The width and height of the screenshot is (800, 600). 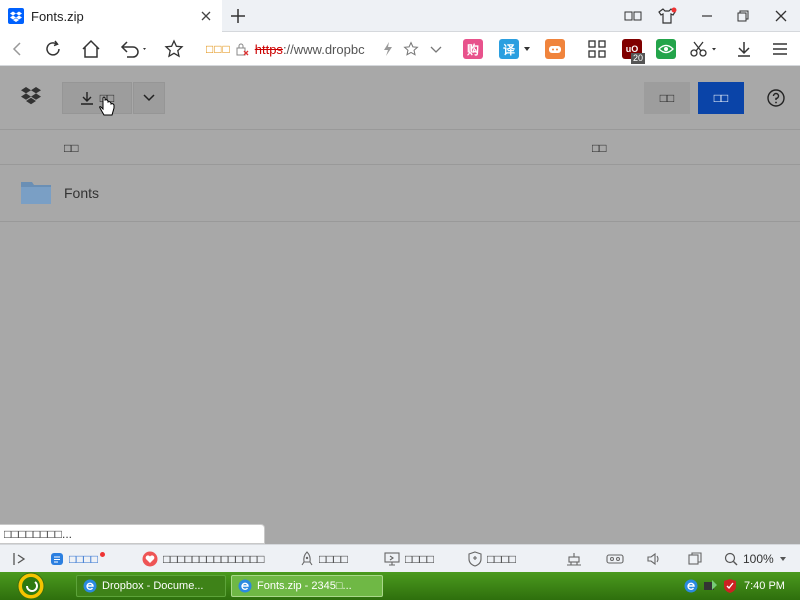 What do you see at coordinates (764, 586) in the screenshot?
I see `taskbar-clock: 7:40 PM` at bounding box center [764, 586].